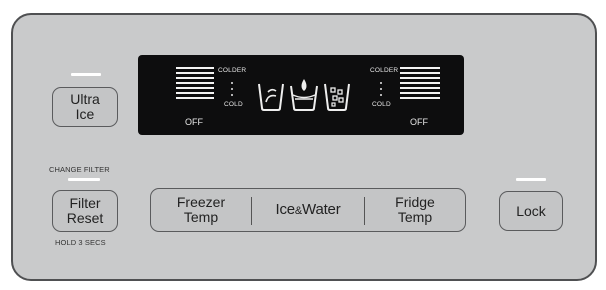  Describe the element at coordinates (232, 91) in the screenshot. I see `freezer-dots` at that location.